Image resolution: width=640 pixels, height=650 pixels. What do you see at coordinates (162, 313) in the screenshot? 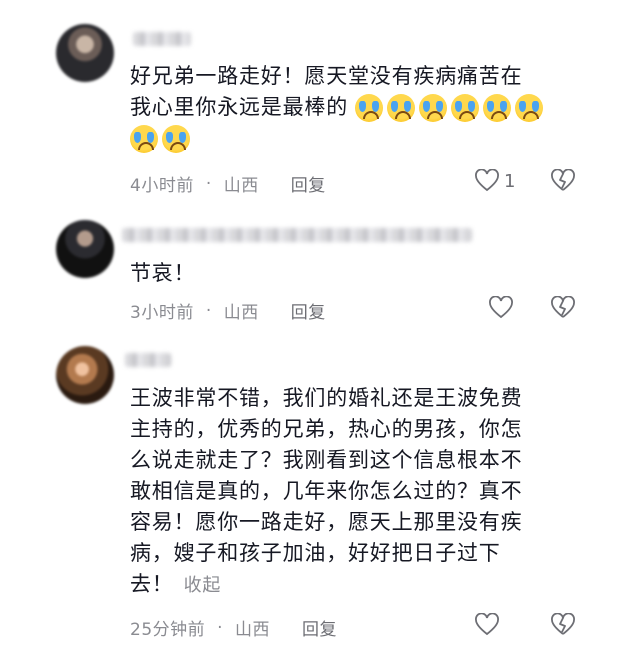
I see `comment-time: 3小时前` at bounding box center [162, 313].